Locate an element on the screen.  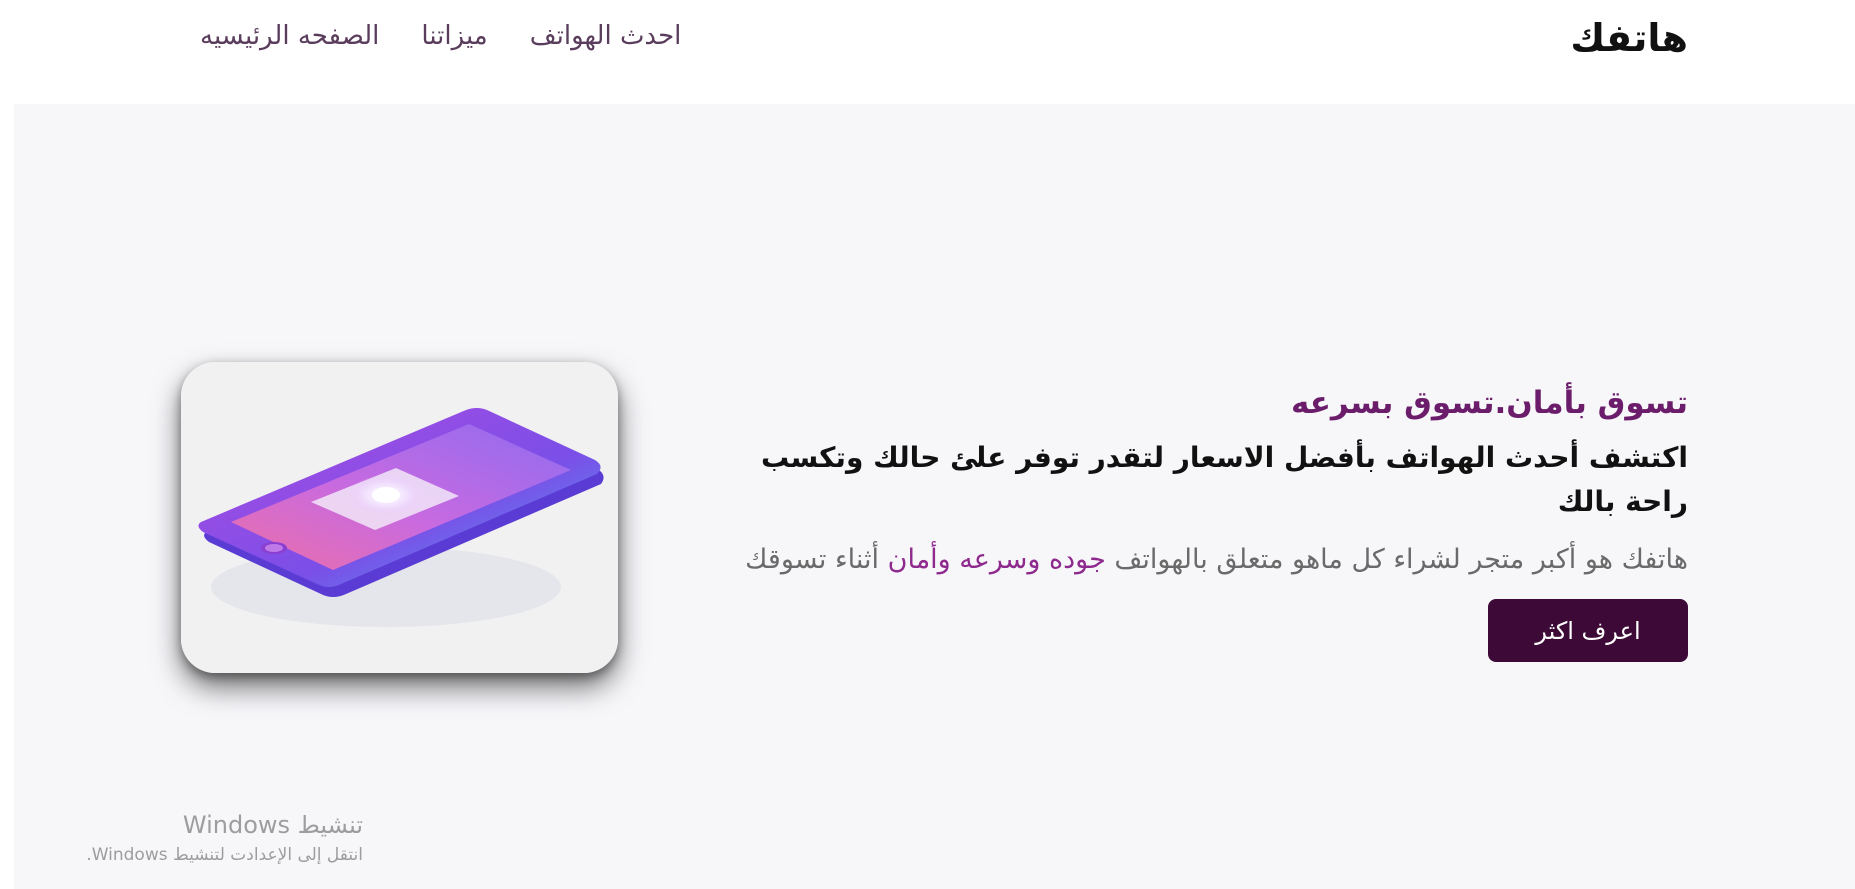
hero-tagline: تسوق بأمان.تسوق بسرعه is located at coordinates (1489, 403).